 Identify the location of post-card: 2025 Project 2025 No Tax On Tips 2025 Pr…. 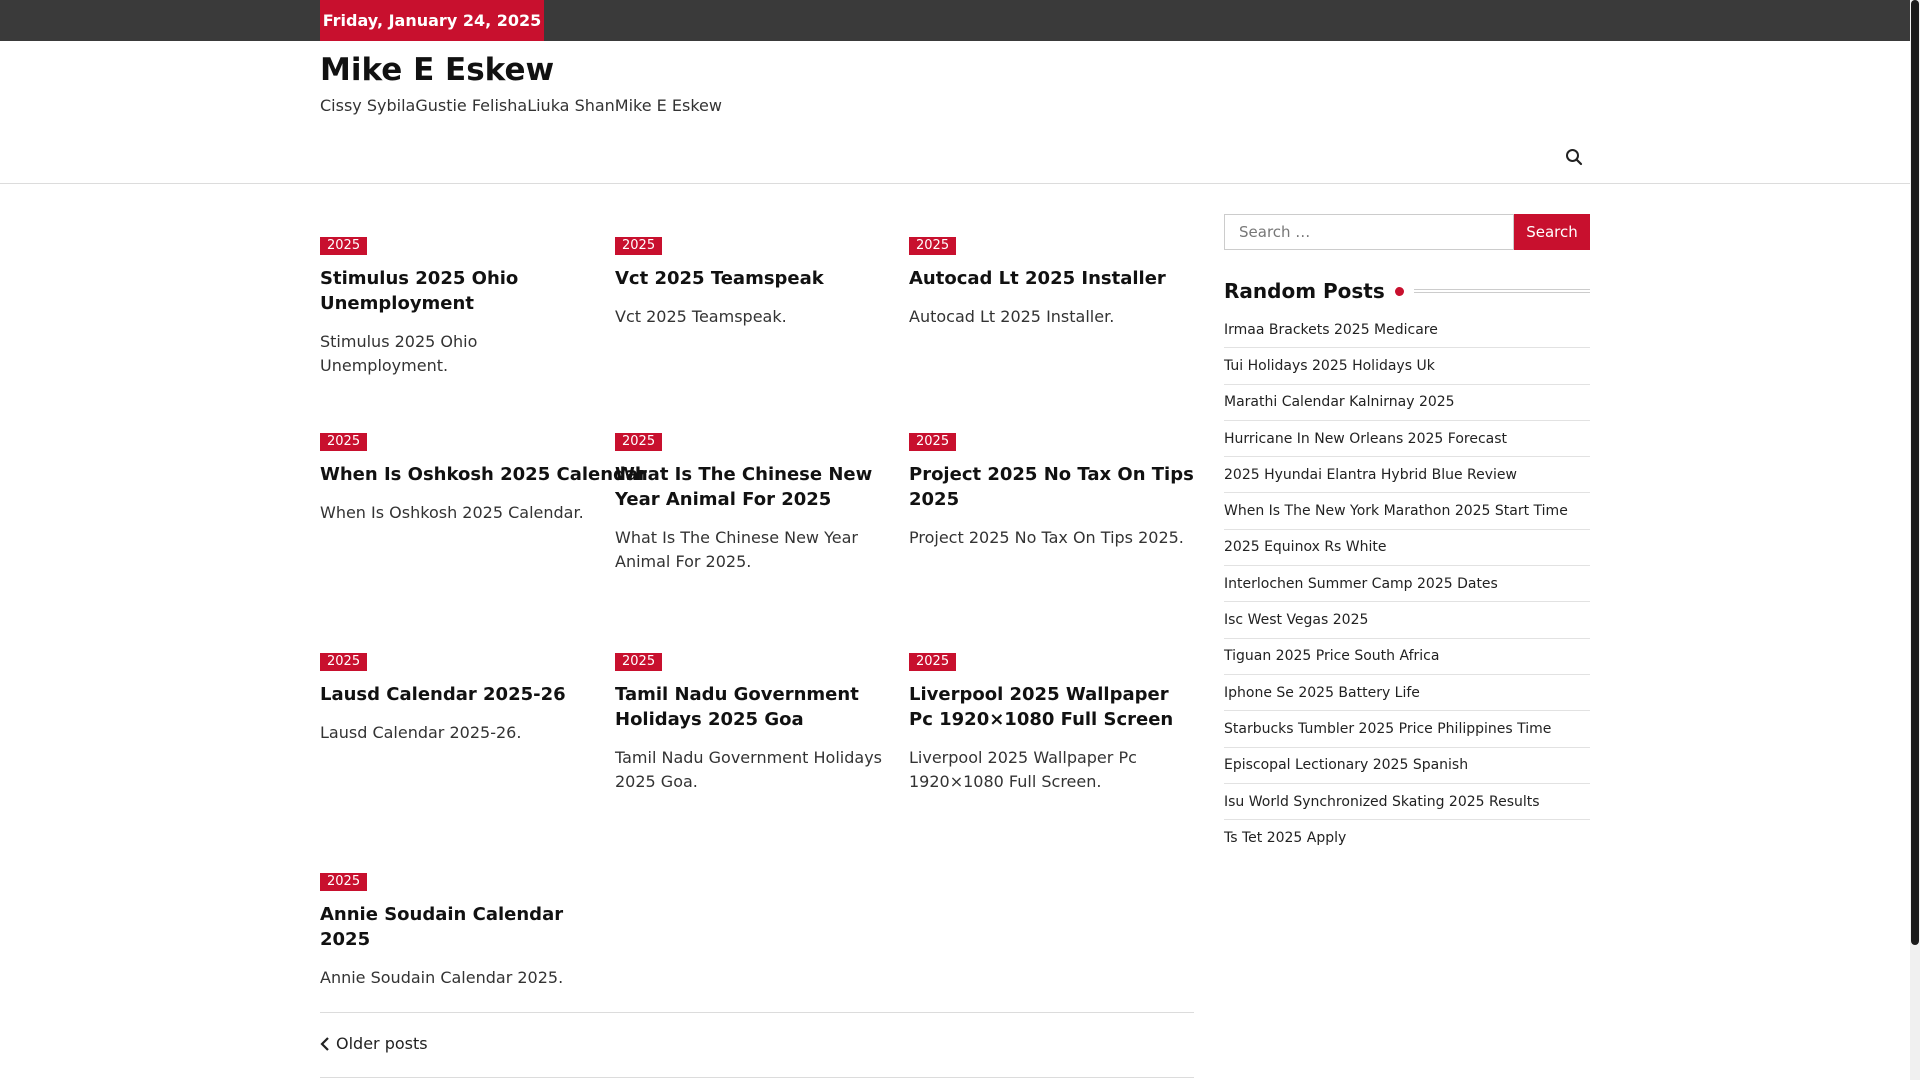
(1051, 490).